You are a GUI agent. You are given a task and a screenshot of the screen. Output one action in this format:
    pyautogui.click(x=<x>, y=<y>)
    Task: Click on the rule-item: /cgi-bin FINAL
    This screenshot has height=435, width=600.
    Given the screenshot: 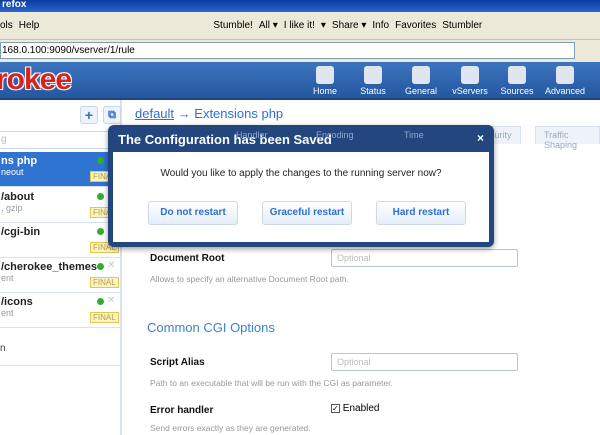 What is the action you would take?
    pyautogui.click(x=60, y=240)
    